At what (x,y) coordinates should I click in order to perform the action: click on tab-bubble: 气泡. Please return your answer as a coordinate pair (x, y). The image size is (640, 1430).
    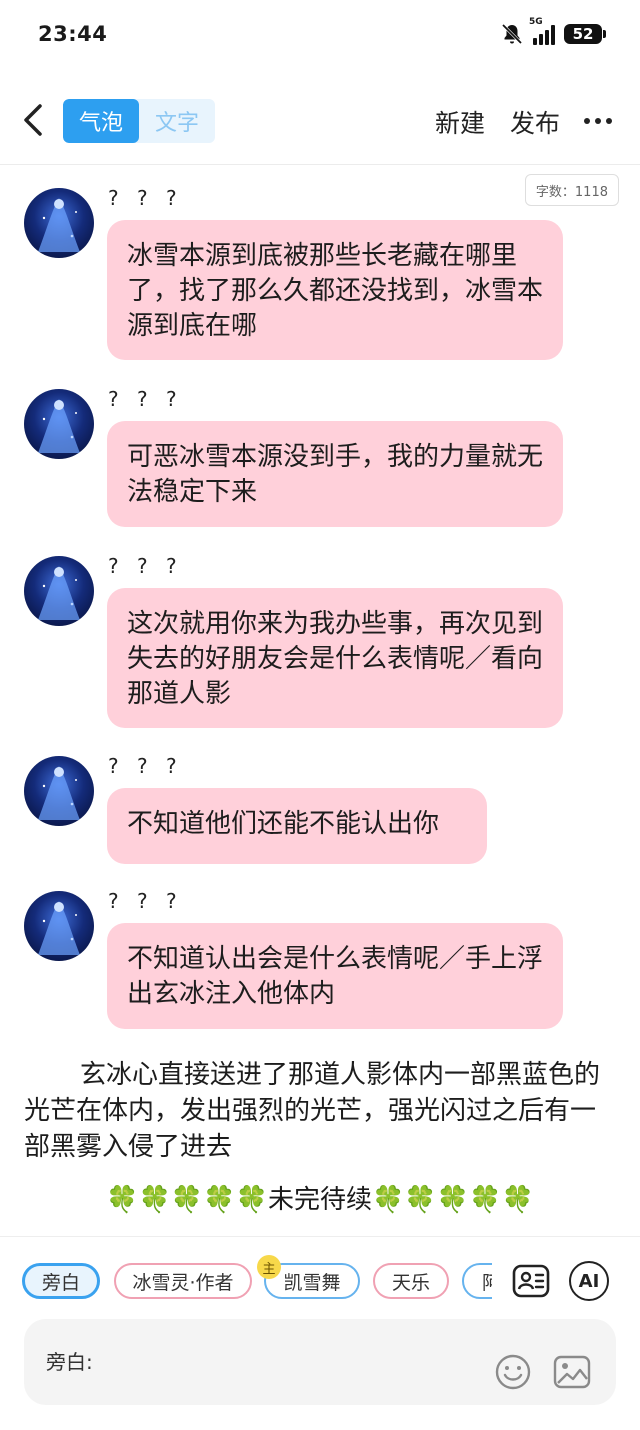
    Looking at the image, I should click on (101, 121).